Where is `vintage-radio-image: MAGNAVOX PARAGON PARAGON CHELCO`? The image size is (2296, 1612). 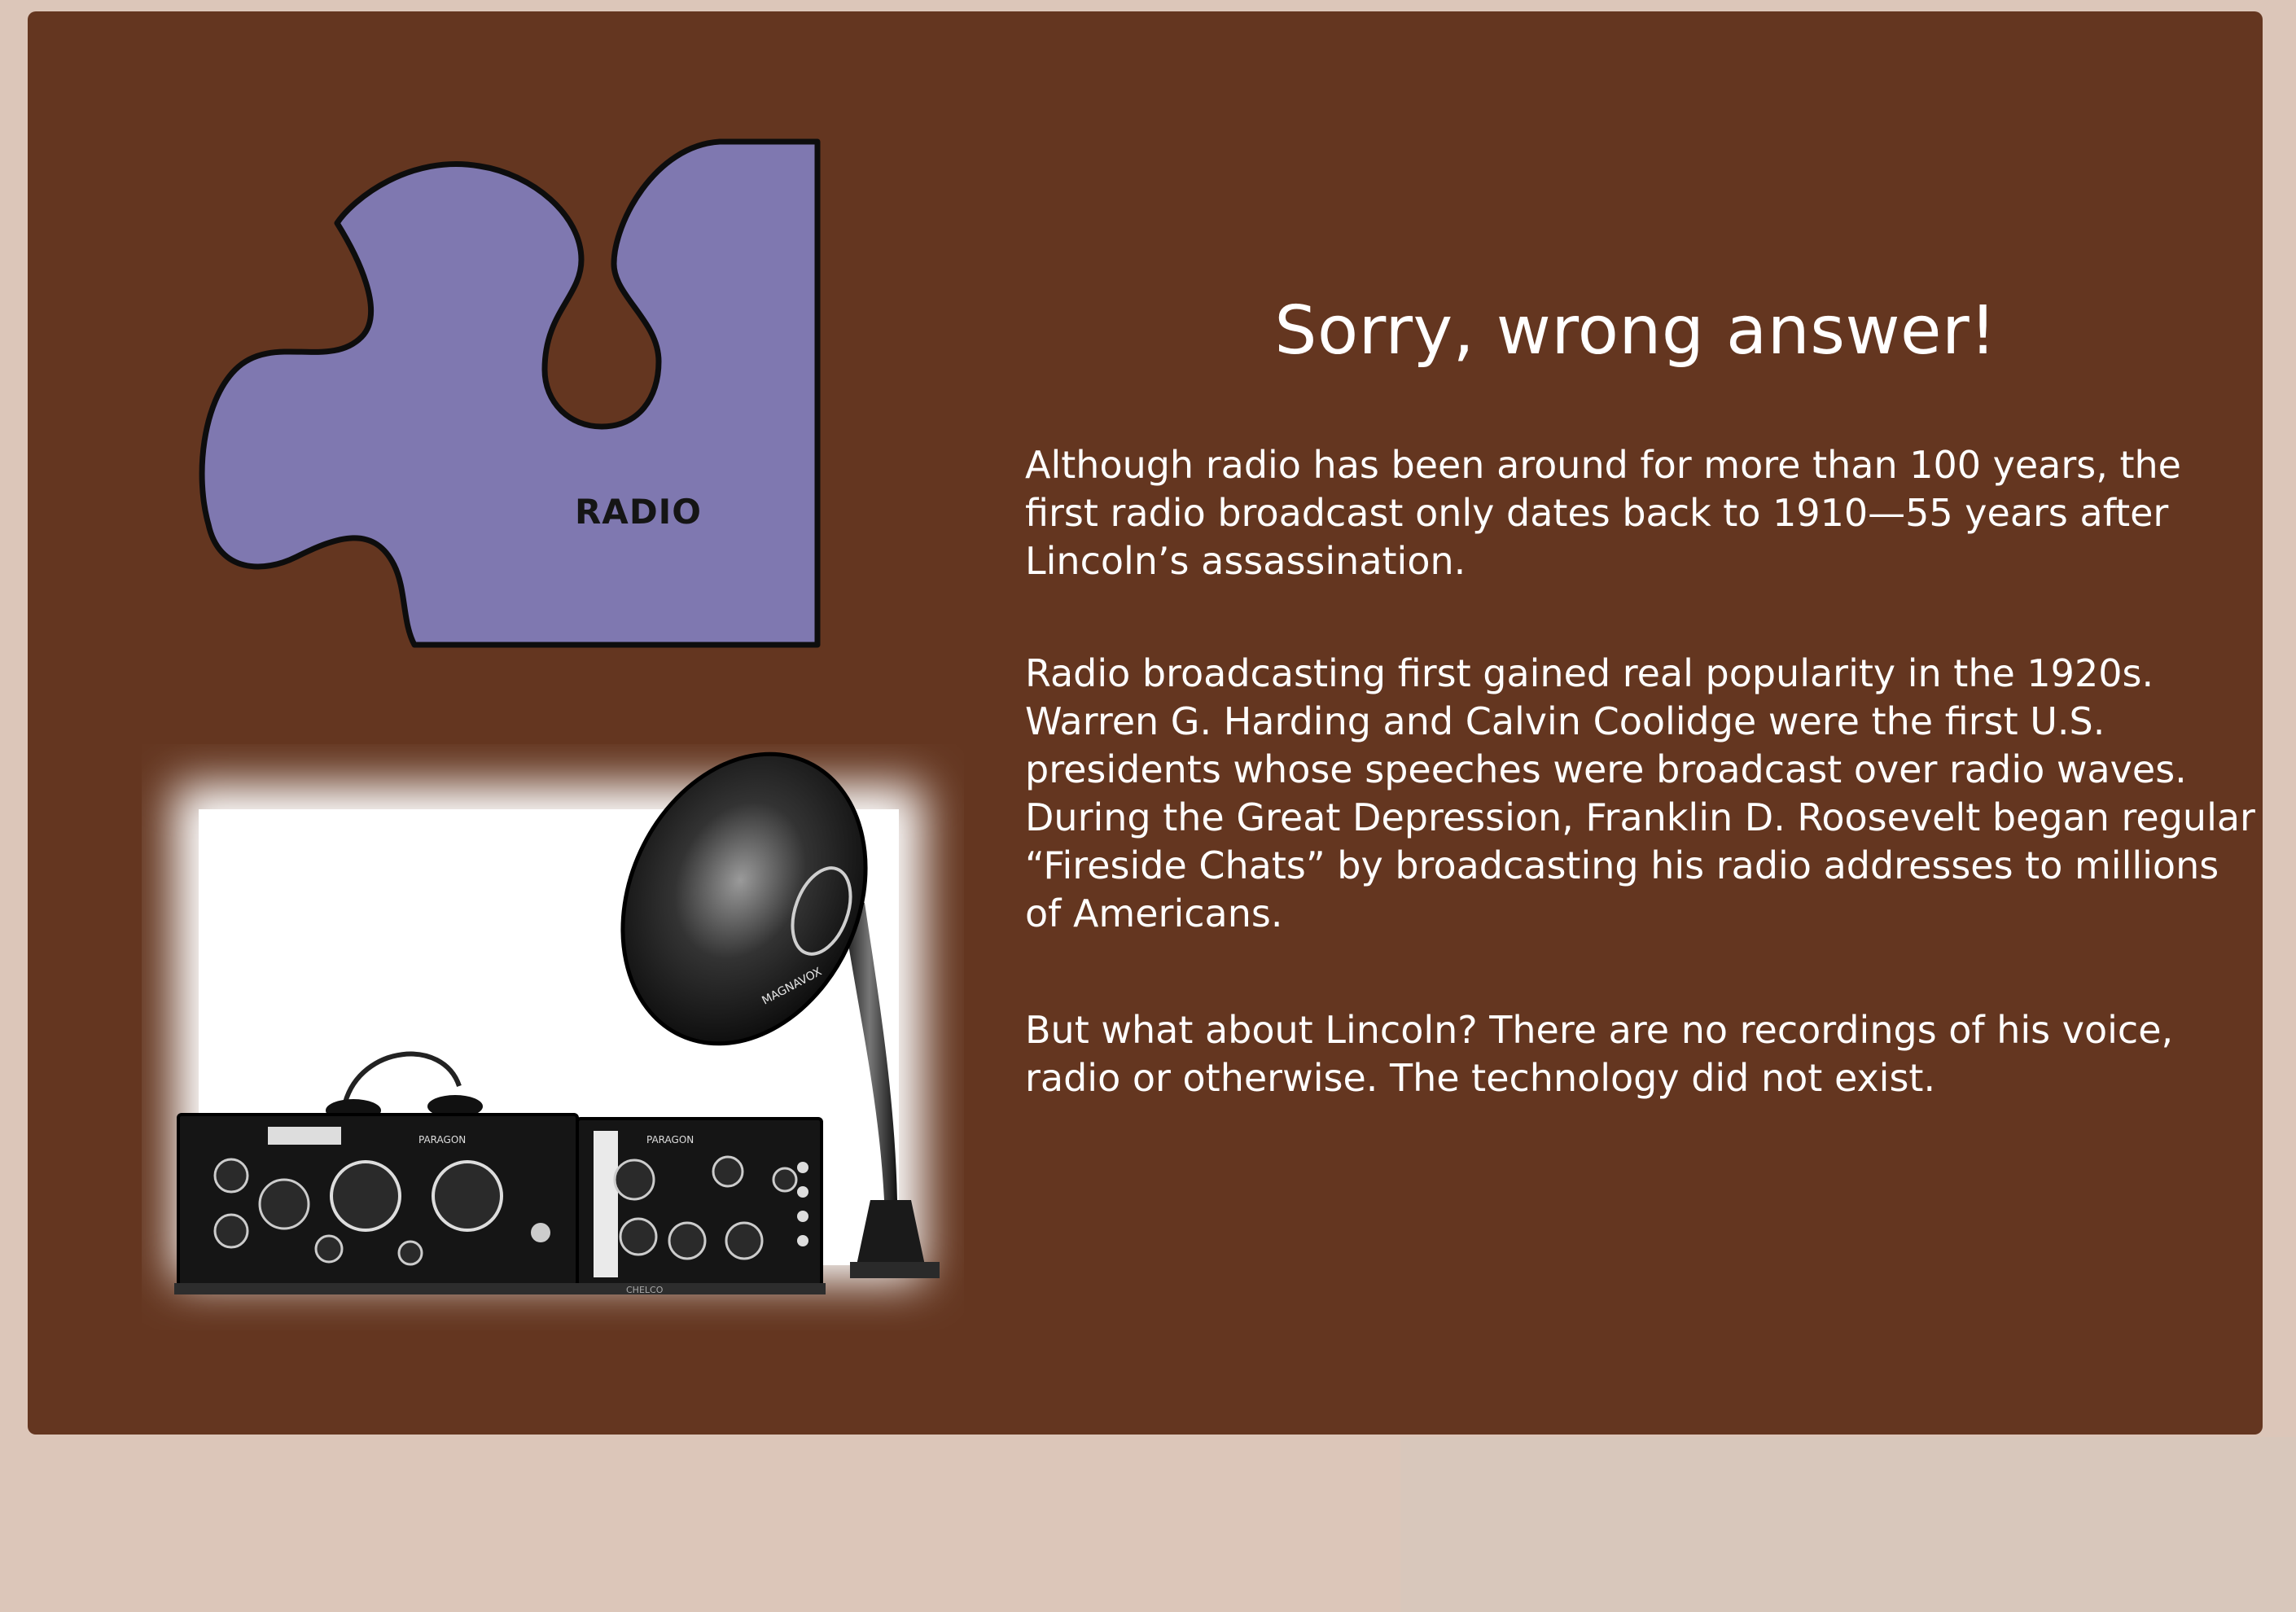
vintage-radio-image: MAGNAVOX PARAGON PARAGON CHELCO is located at coordinates (553, 1037).